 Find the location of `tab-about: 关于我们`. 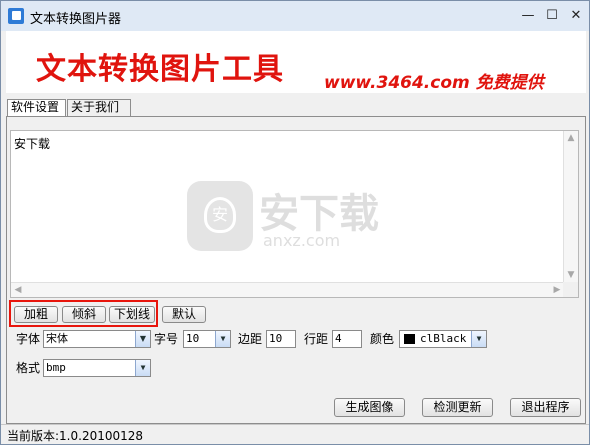

tab-about: 关于我们 is located at coordinates (99, 107).